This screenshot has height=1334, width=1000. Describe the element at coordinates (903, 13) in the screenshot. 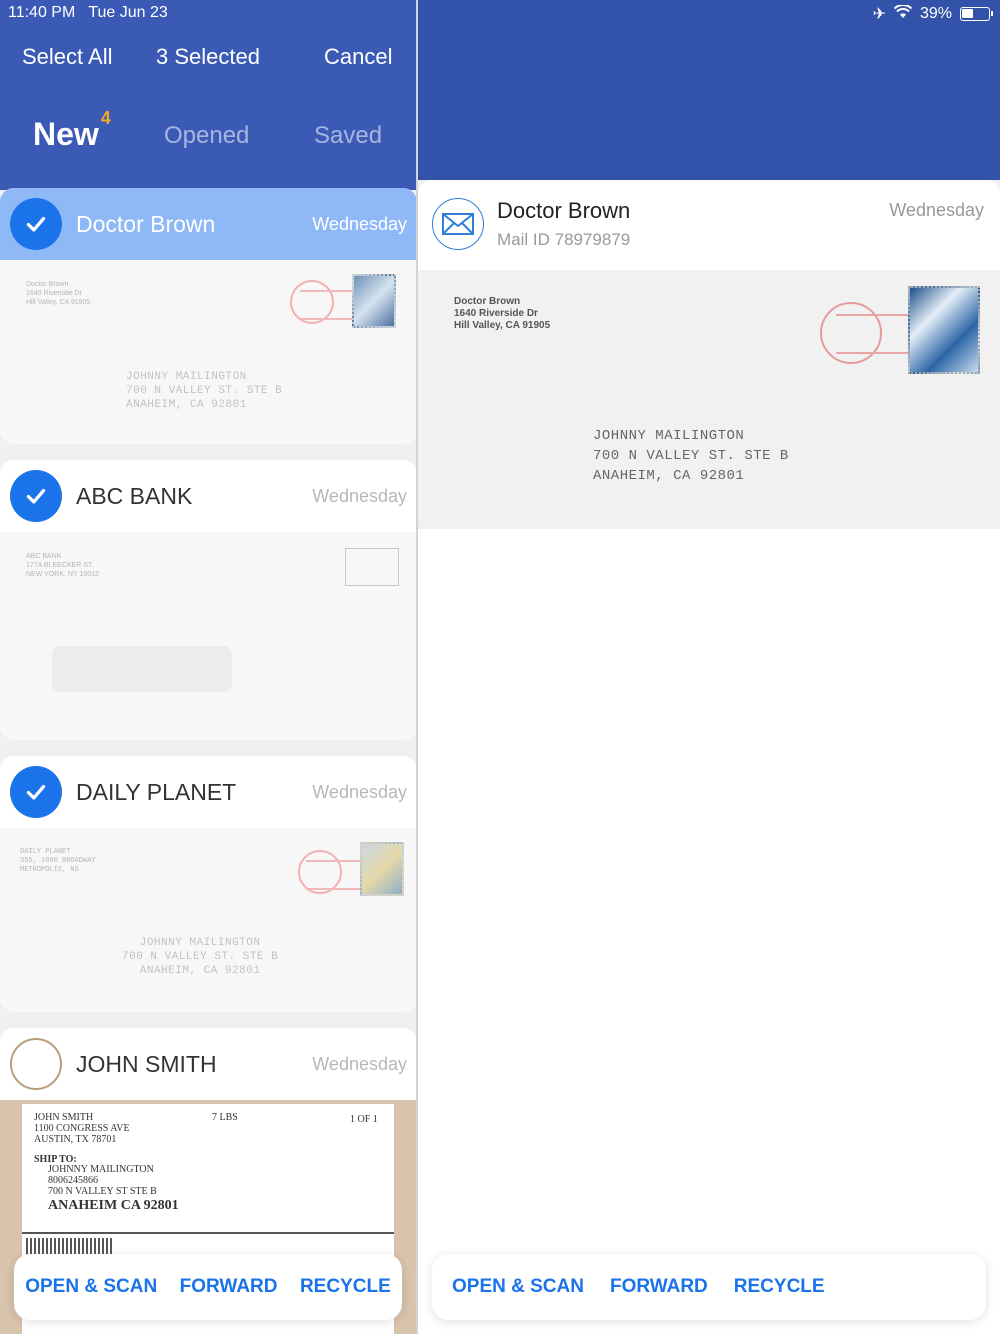

I see `wifi-icon` at that location.